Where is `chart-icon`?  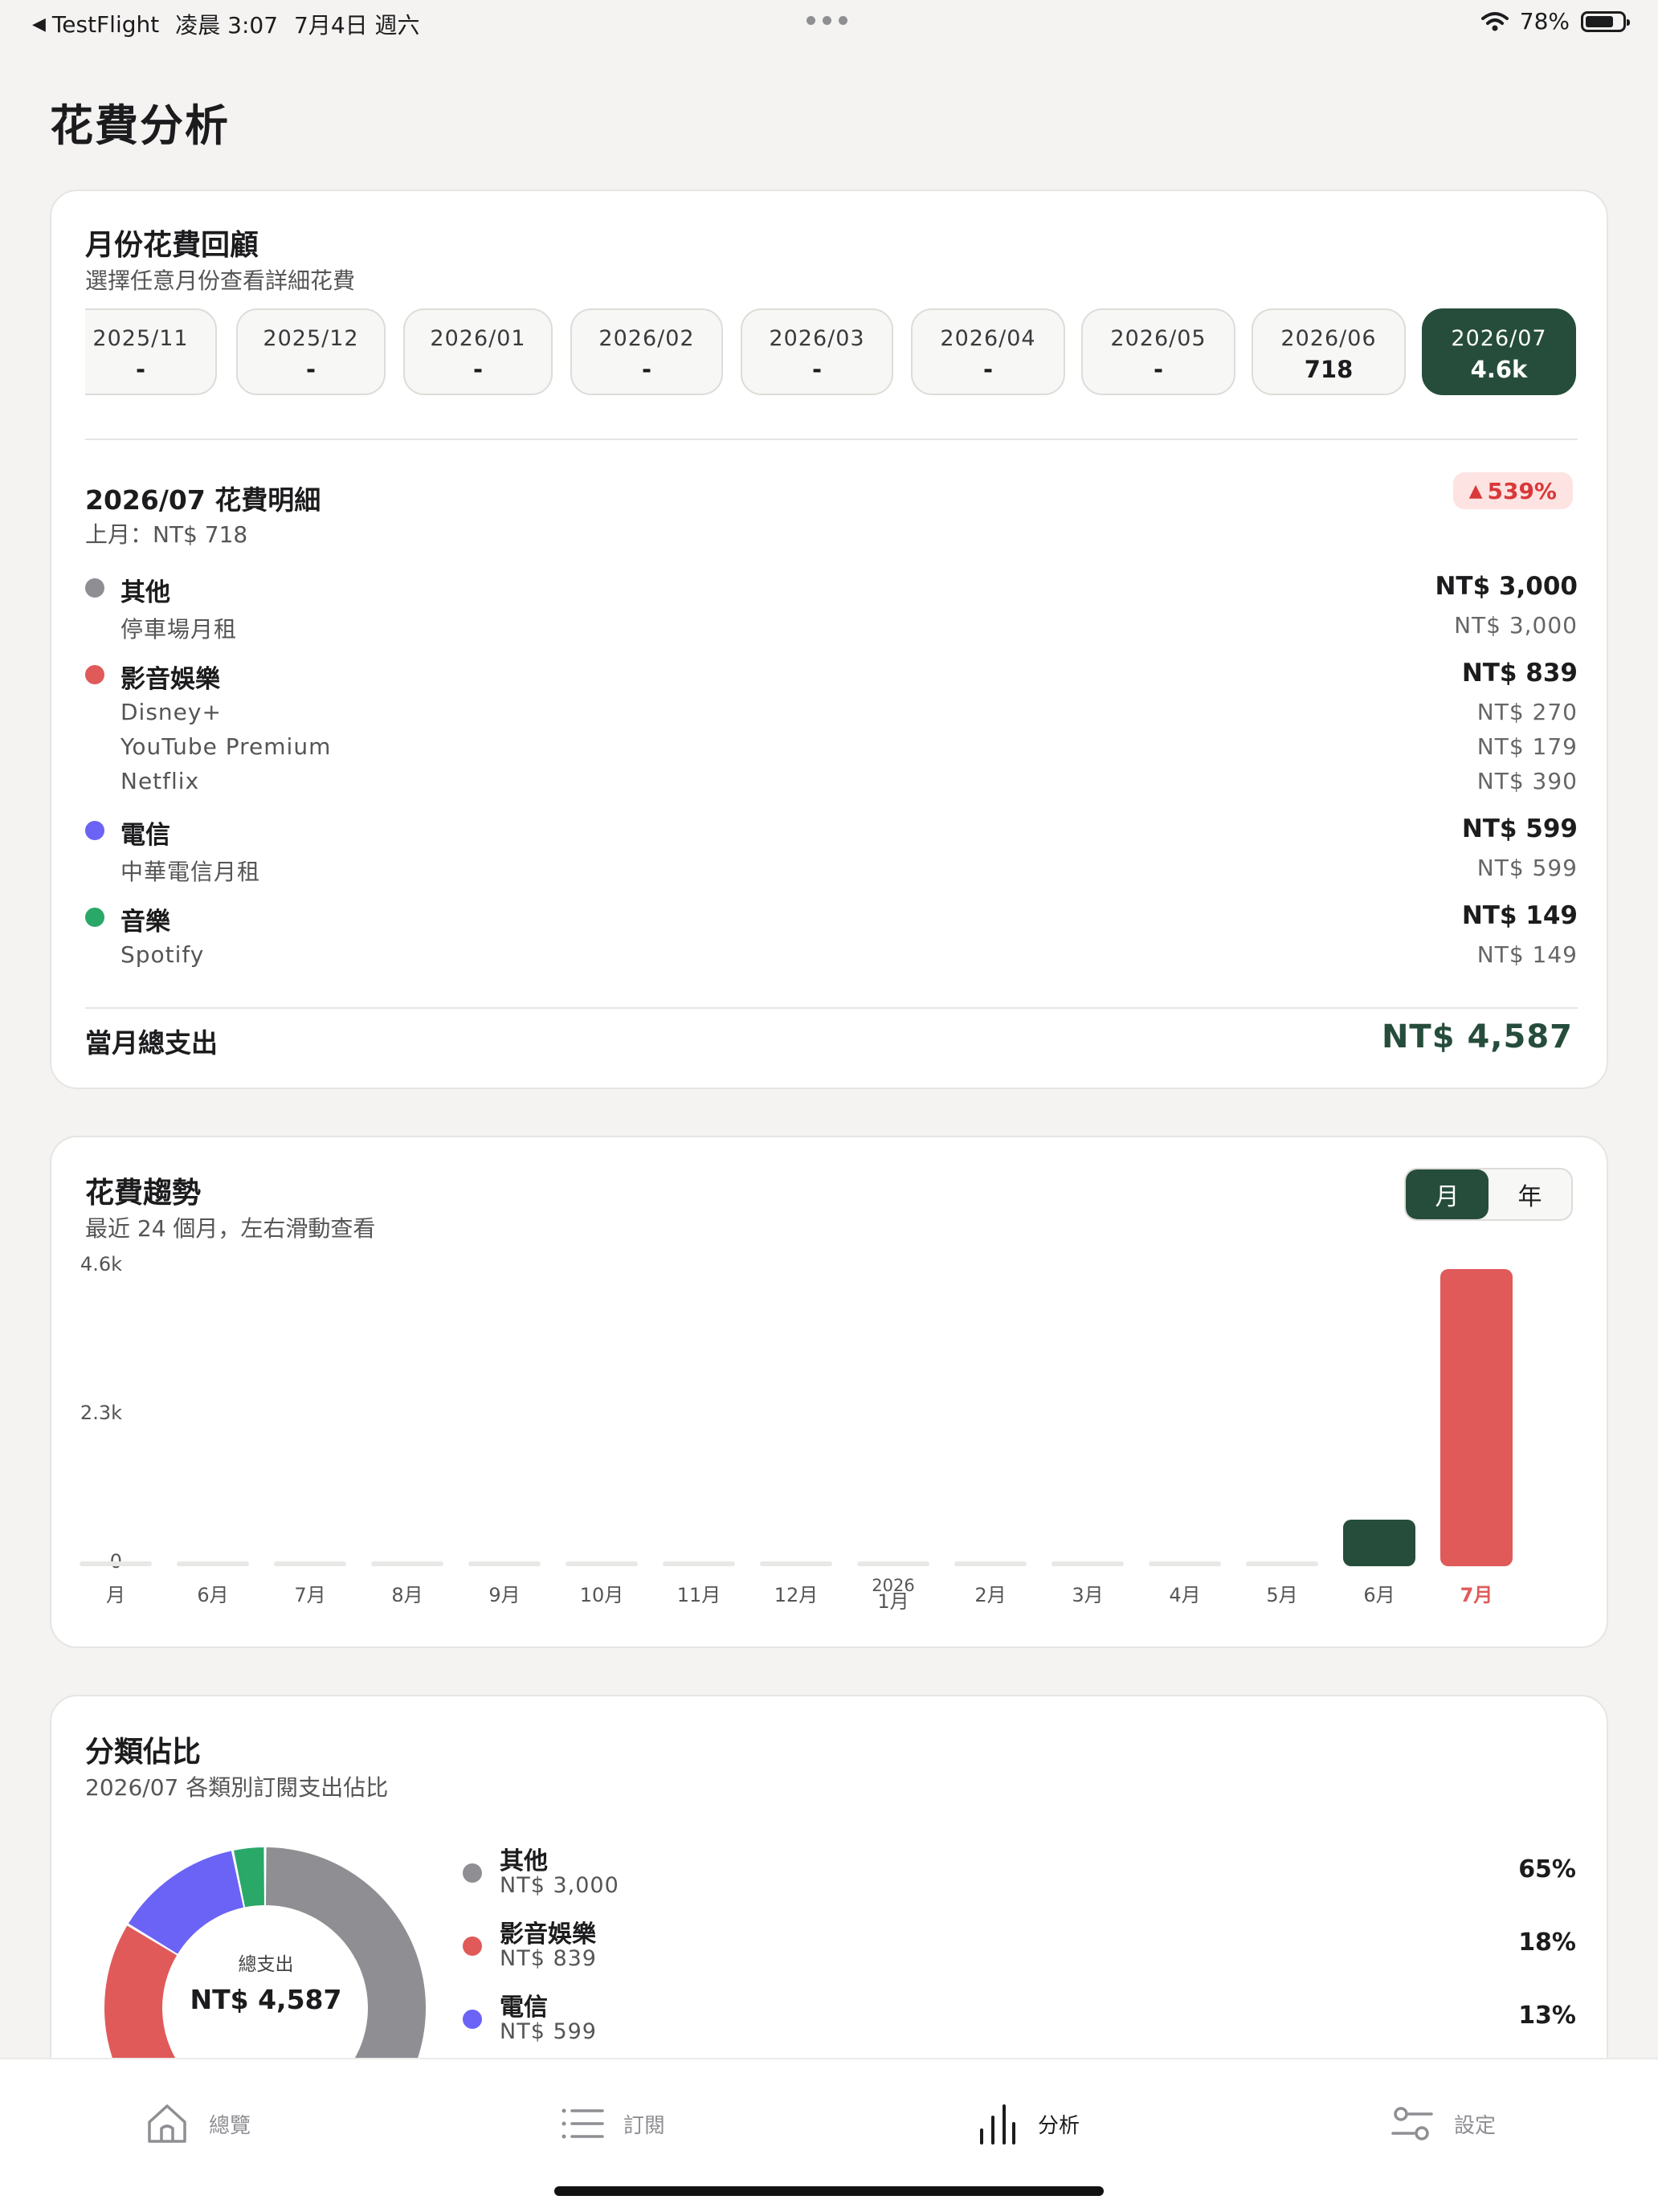 chart-icon is located at coordinates (997, 2124).